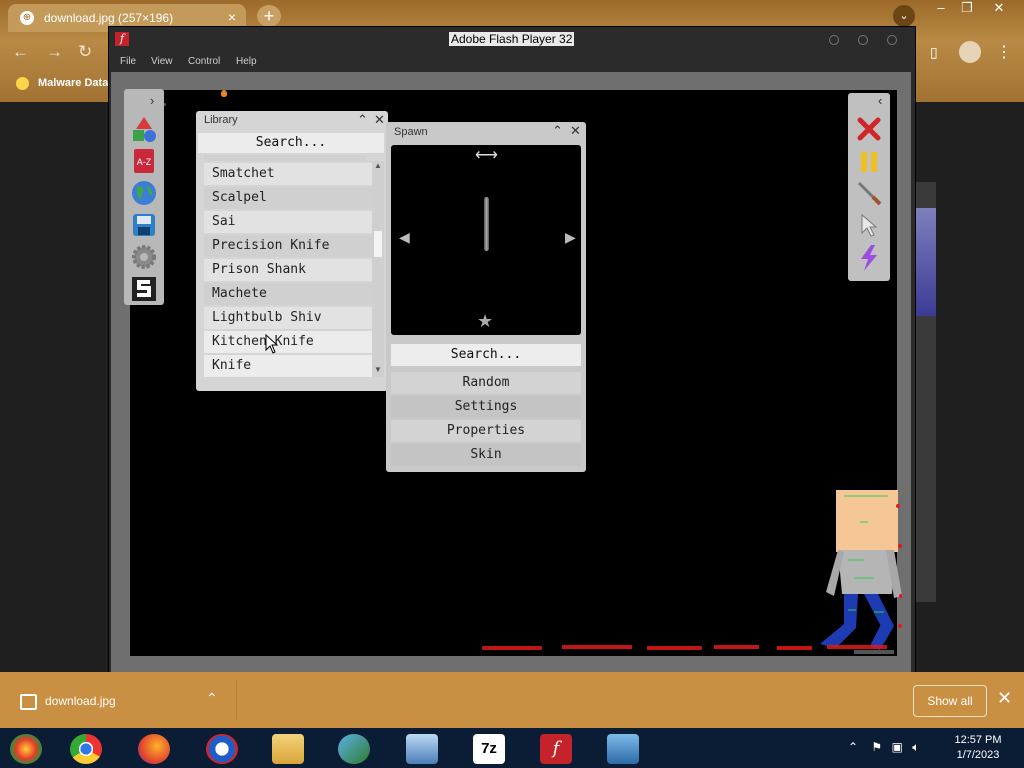  I want to click on globe-icon, so click(144, 193).